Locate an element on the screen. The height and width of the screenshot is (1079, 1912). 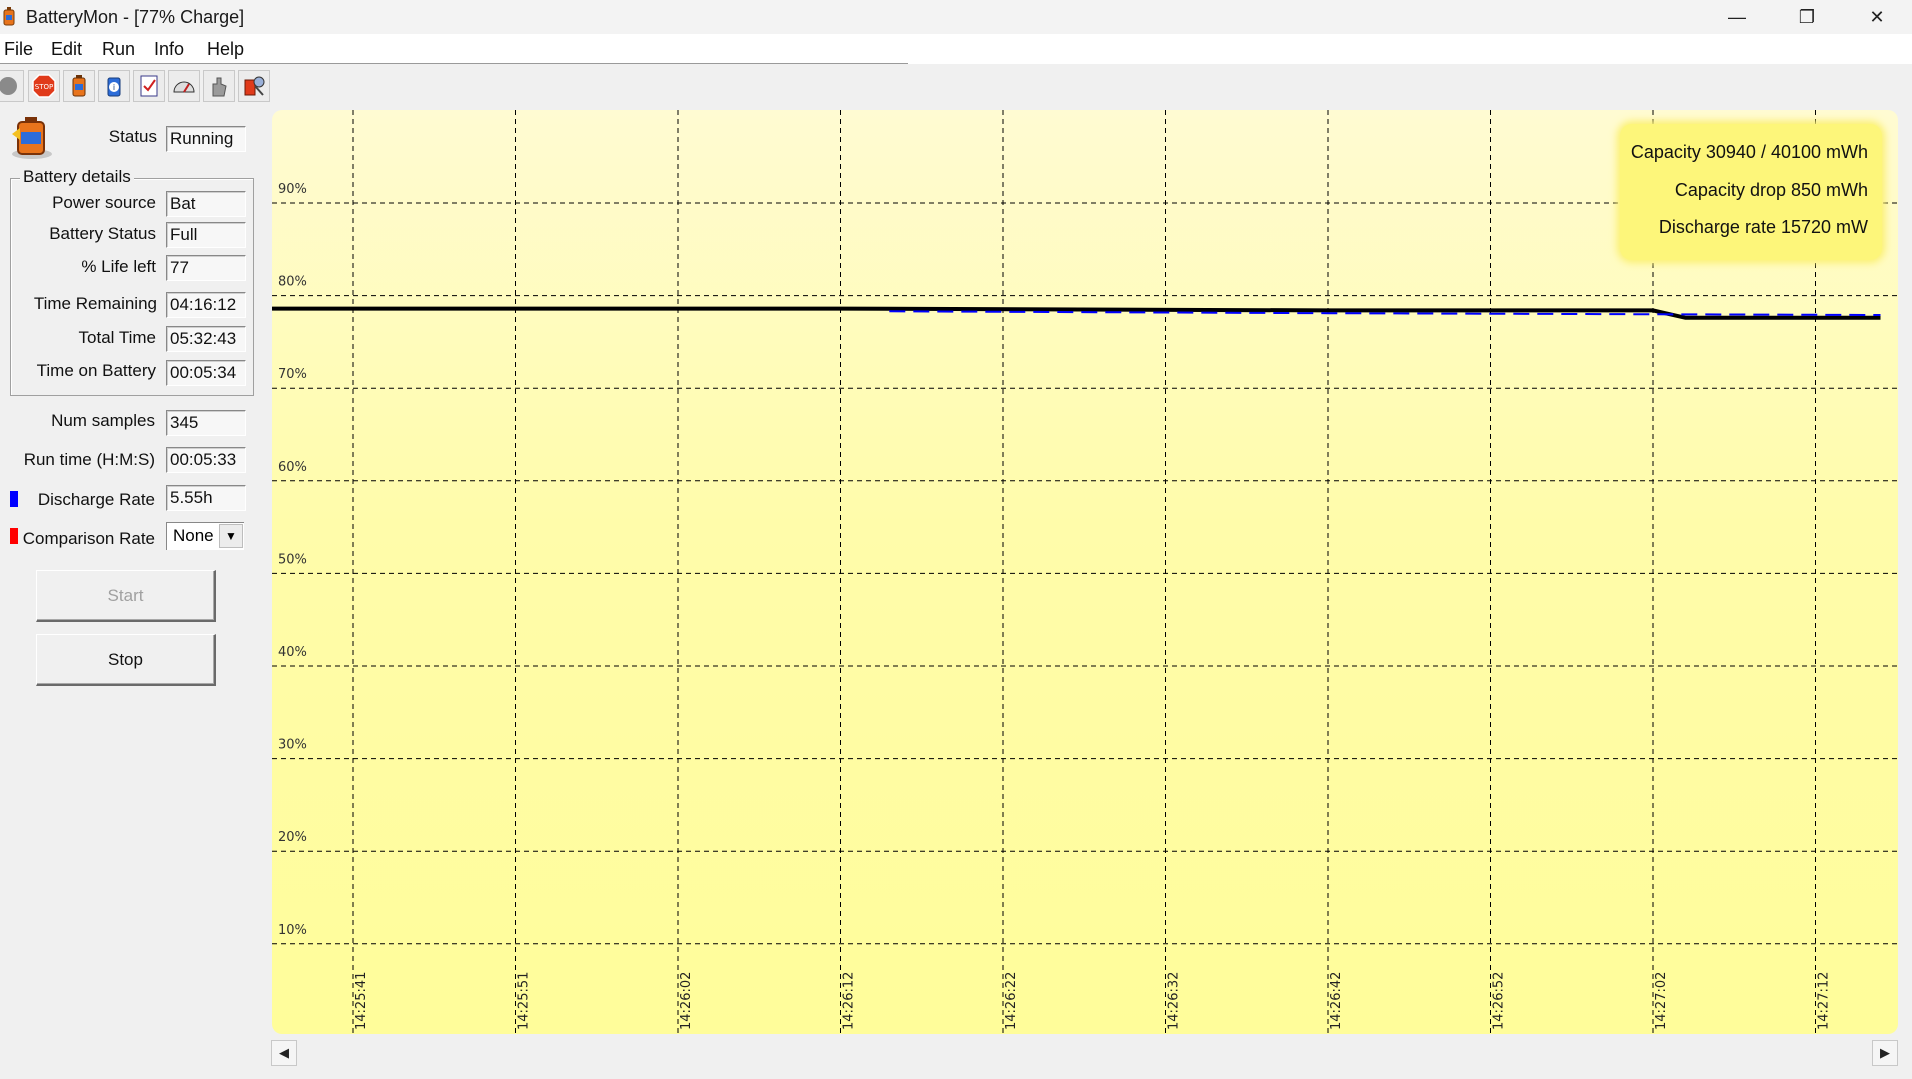
time-remaining-field: 04:16:12 is located at coordinates (206, 305).